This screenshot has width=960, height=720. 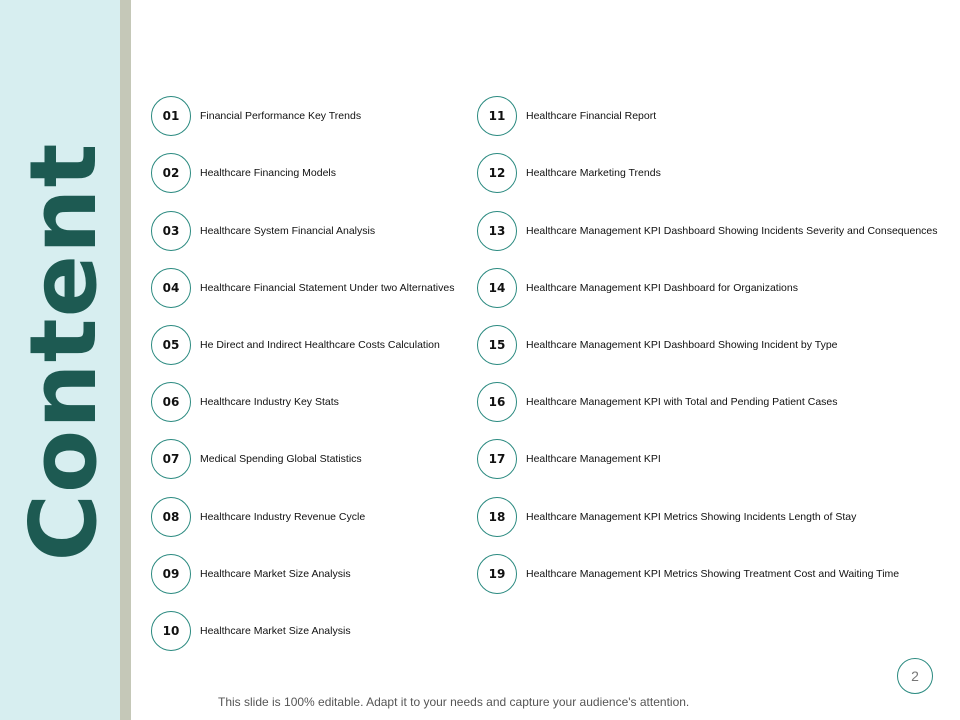 I want to click on item-label: Healthcare Industry Revenue Cycle, so click(x=283, y=517).